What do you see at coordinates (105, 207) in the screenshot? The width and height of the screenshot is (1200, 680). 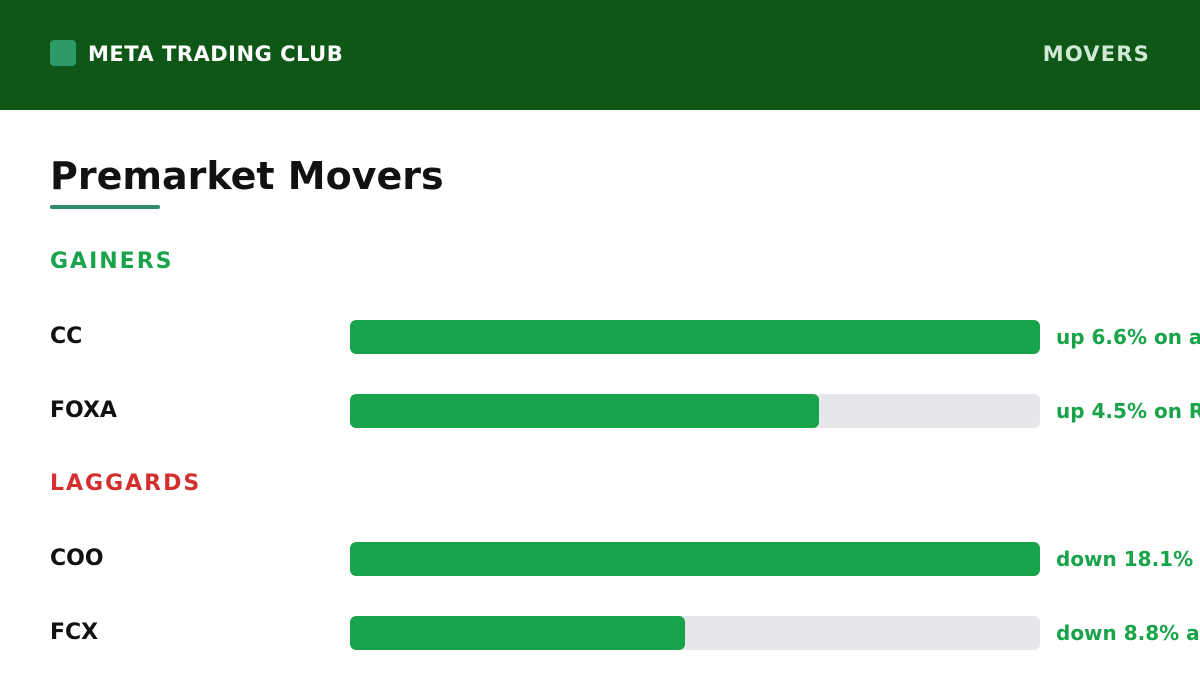 I see `title-underline` at bounding box center [105, 207].